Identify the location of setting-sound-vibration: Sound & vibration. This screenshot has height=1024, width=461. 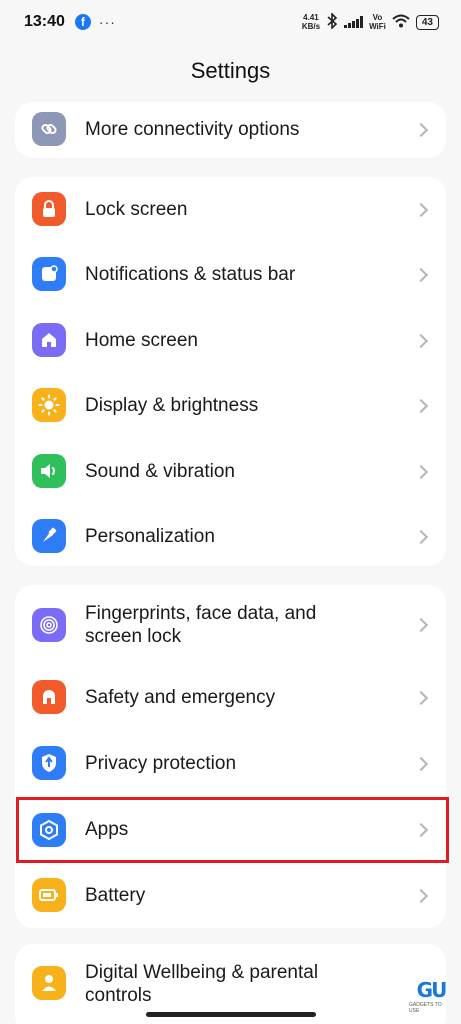
(230, 472).